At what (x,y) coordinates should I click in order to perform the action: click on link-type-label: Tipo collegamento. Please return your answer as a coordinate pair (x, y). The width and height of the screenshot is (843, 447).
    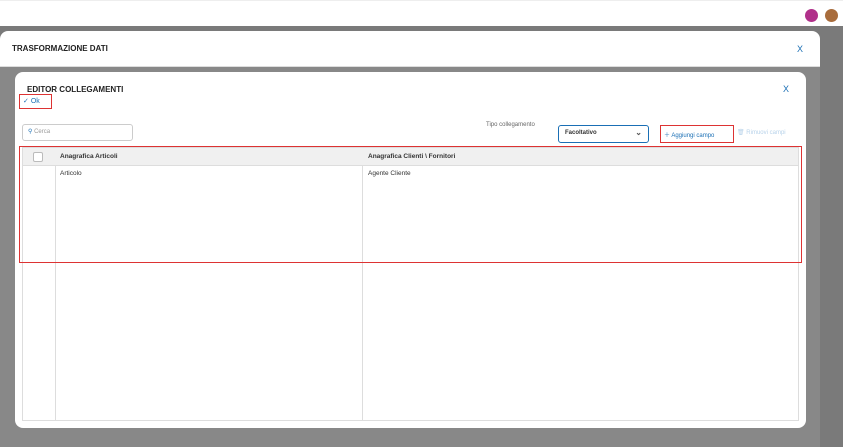
    Looking at the image, I should click on (510, 125).